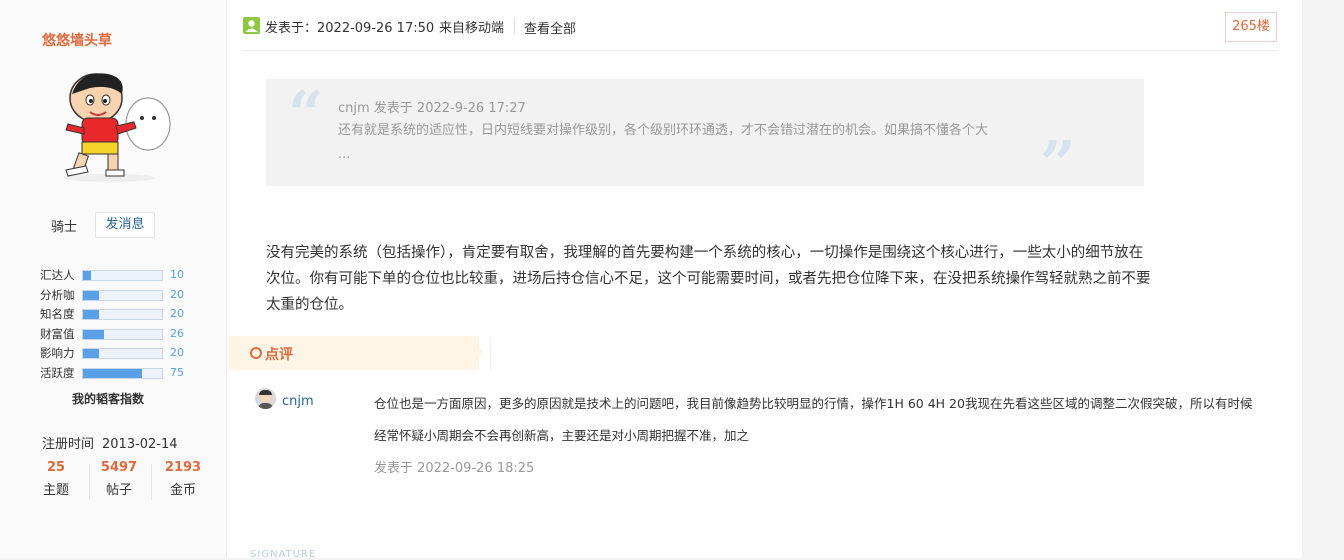 The width and height of the screenshot is (1344, 560). Describe the element at coordinates (118, 490) in the screenshot. I see `count-posts-label: 帖子` at that location.